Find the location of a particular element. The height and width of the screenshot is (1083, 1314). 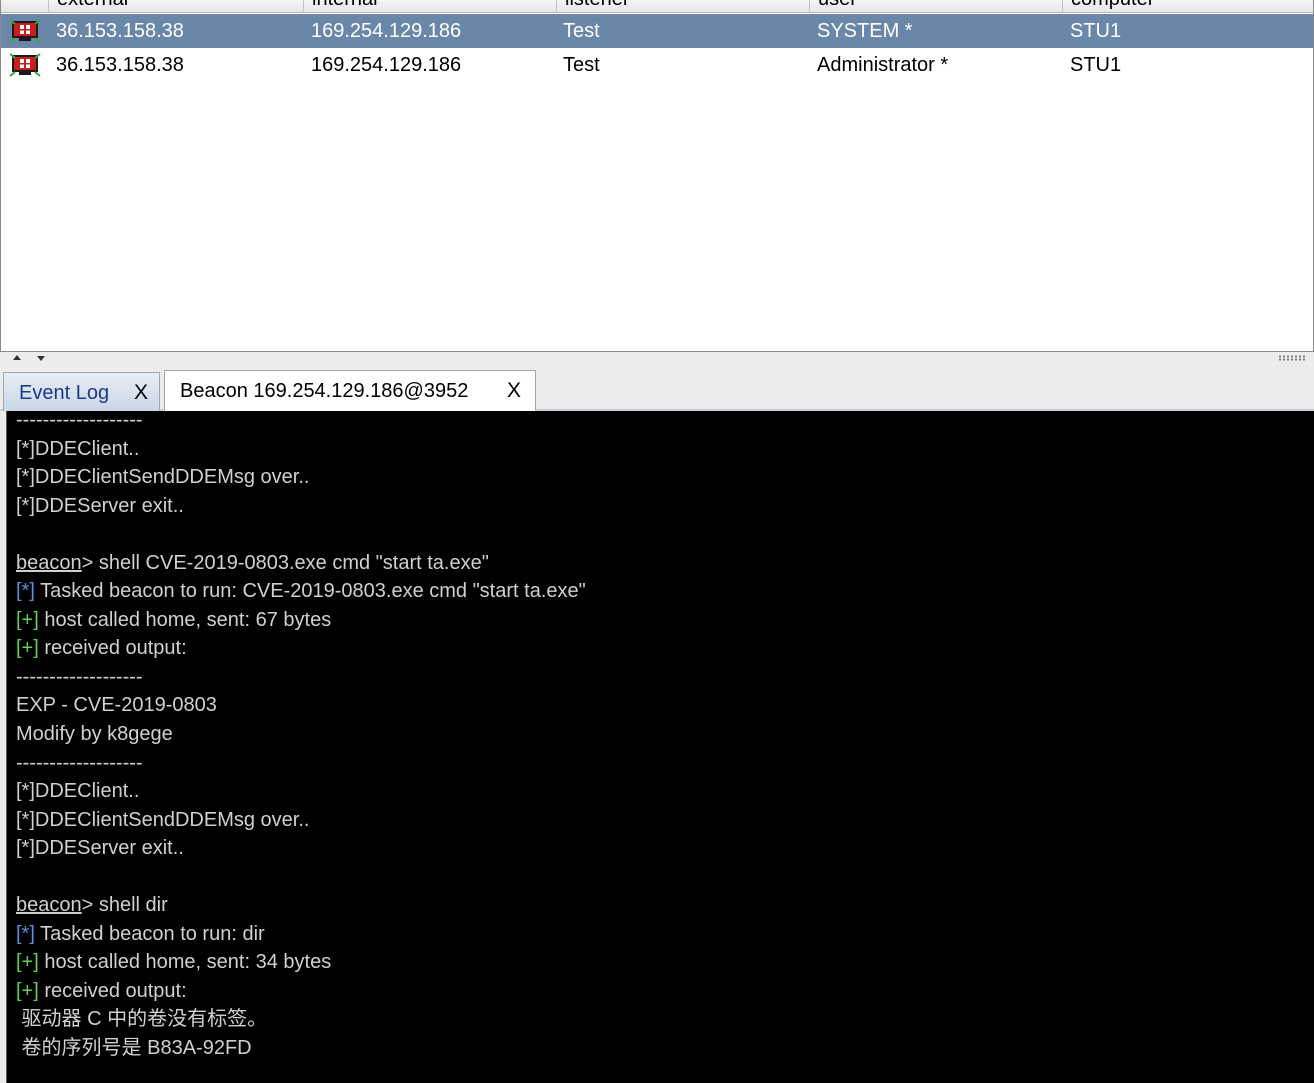

line-text: 驱动器 C 中的卷没有标签。 is located at coordinates (142, 1019).